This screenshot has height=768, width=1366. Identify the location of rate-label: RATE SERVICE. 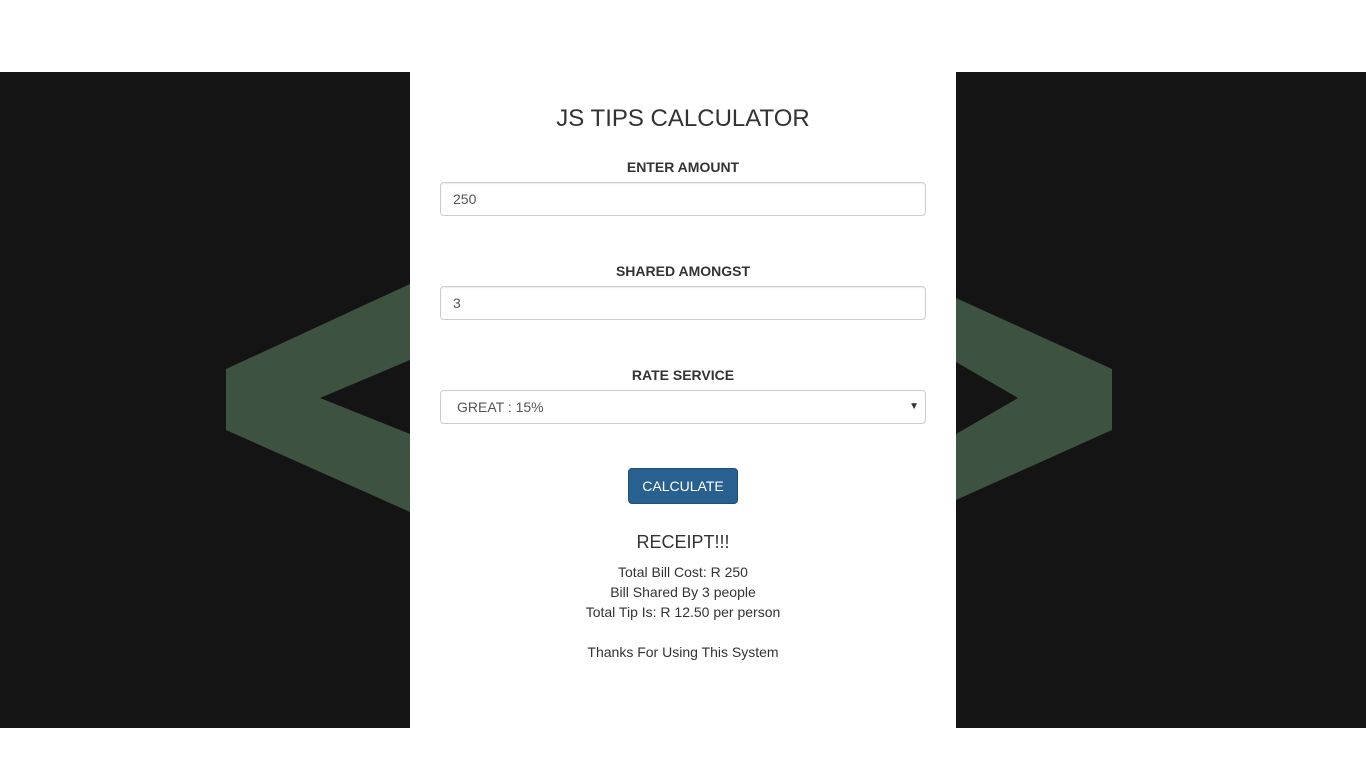
(683, 375).